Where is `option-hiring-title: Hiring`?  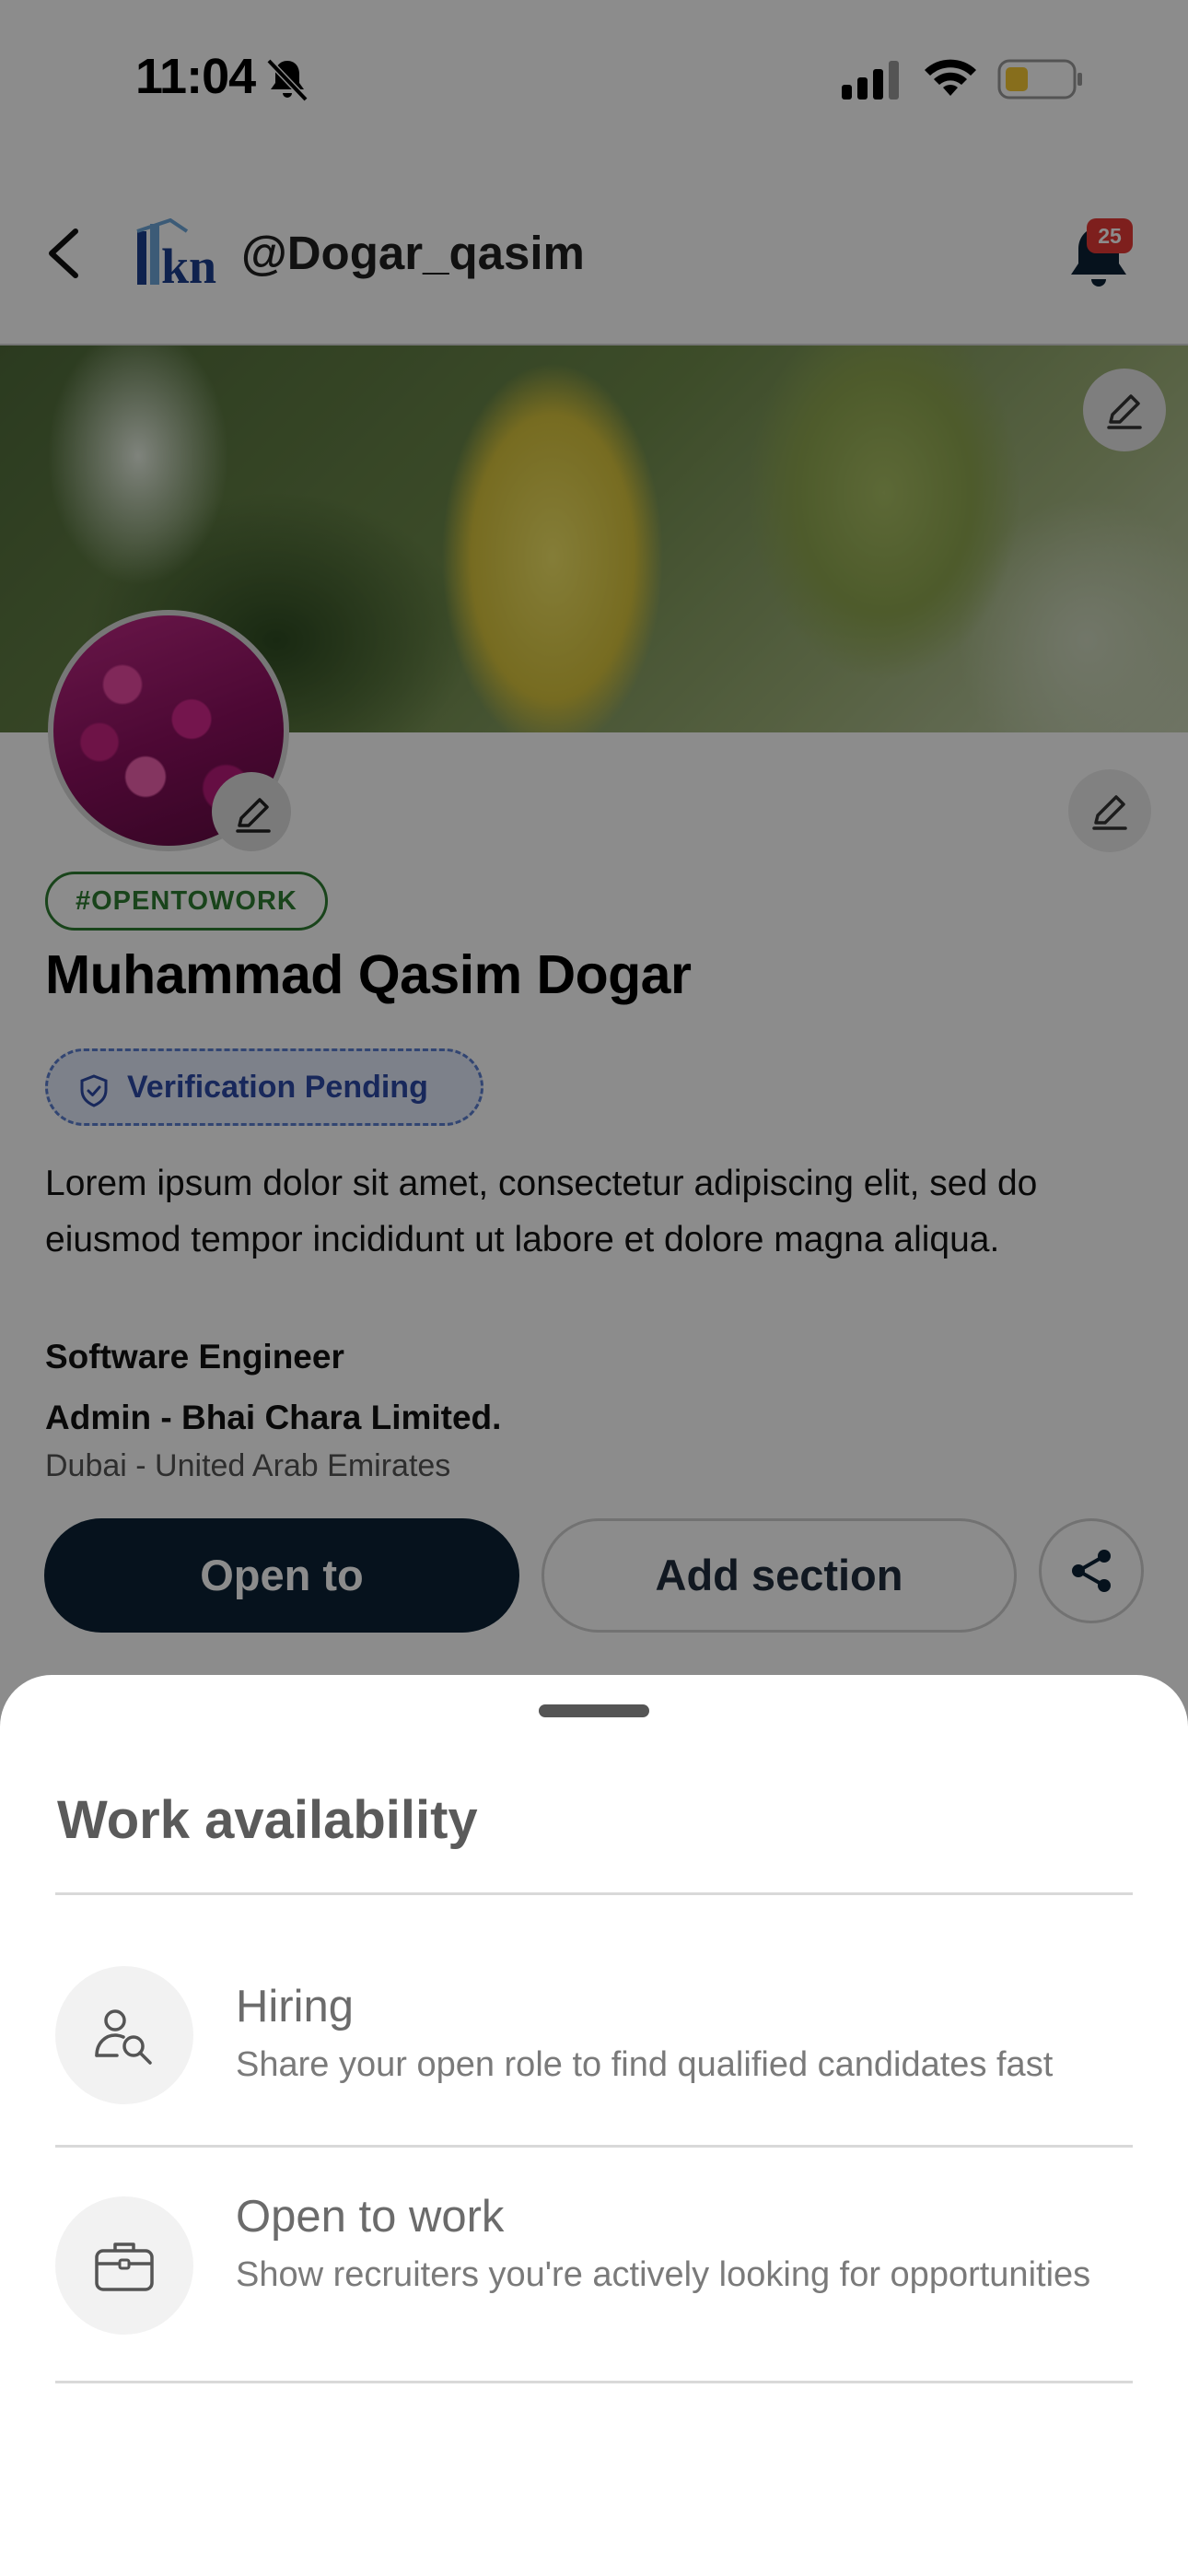
option-hiring-title: Hiring is located at coordinates (295, 2007).